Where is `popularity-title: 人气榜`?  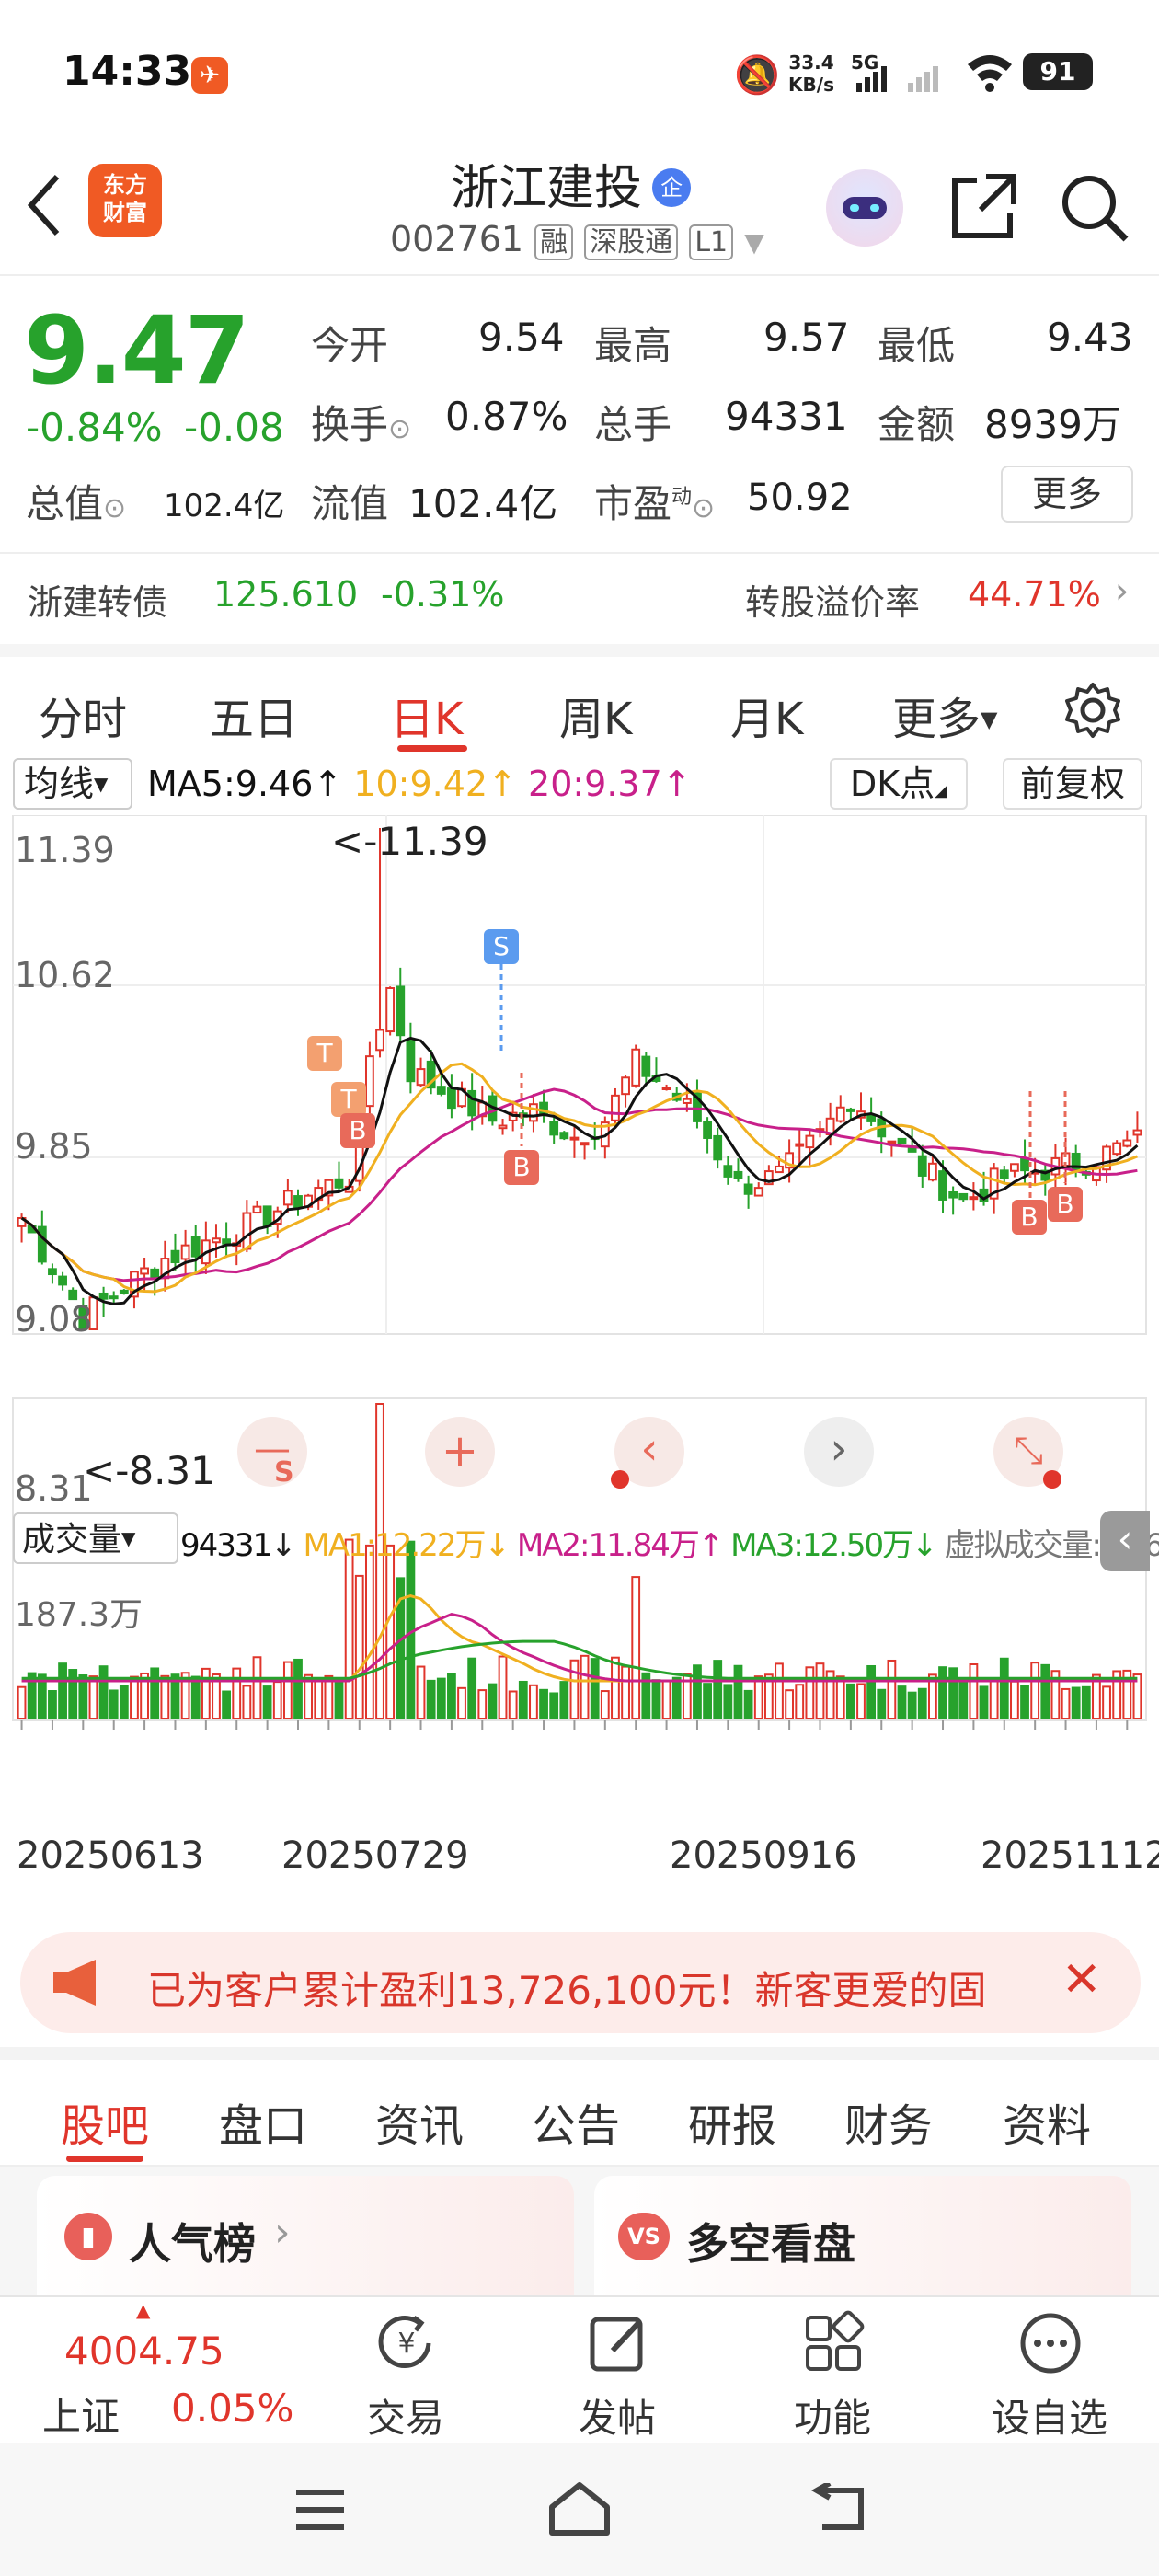
popularity-title: 人气榜 is located at coordinates (192, 2244).